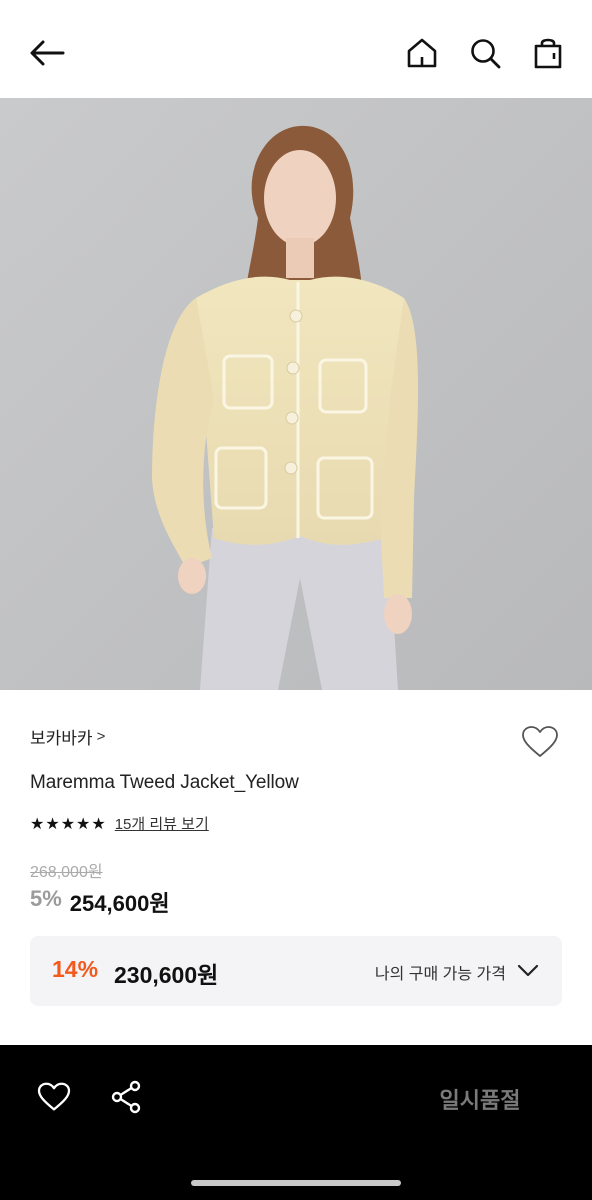 The width and height of the screenshot is (592, 1200). I want to click on sale-price-row: 5% 254,600원, so click(100, 902).